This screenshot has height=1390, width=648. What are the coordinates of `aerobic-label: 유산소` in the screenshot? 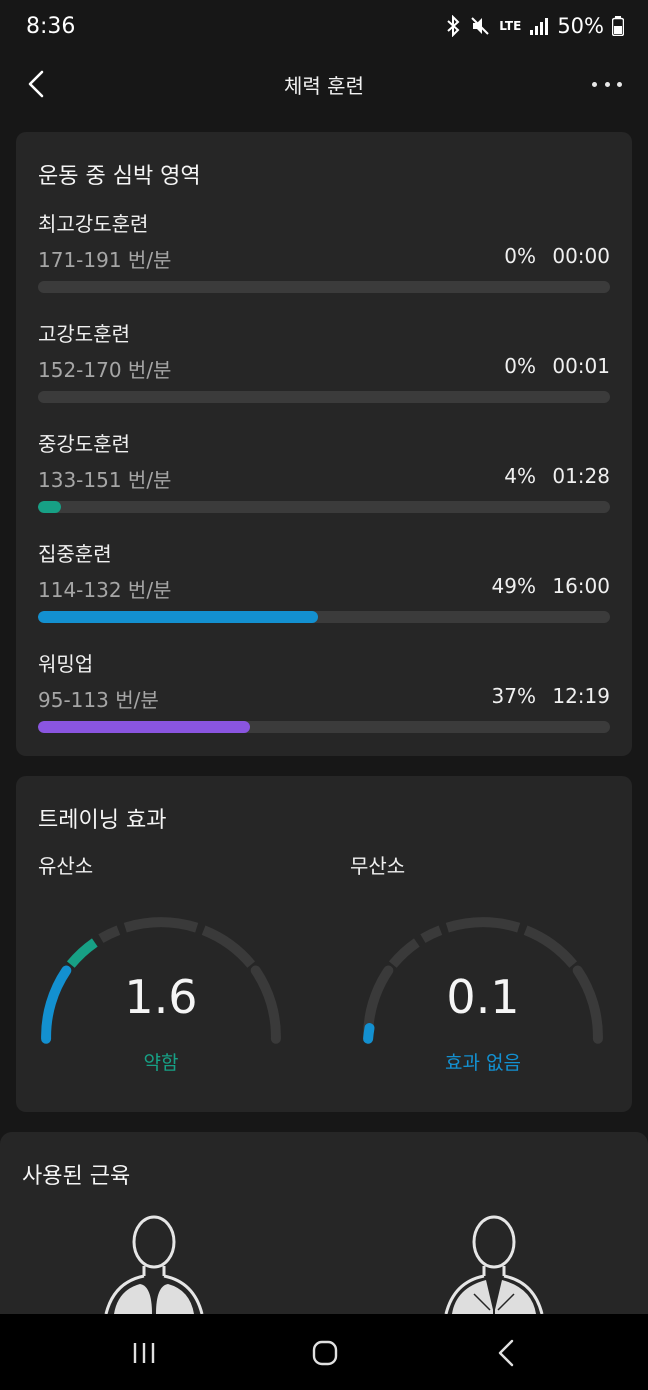 It's located at (66, 866).